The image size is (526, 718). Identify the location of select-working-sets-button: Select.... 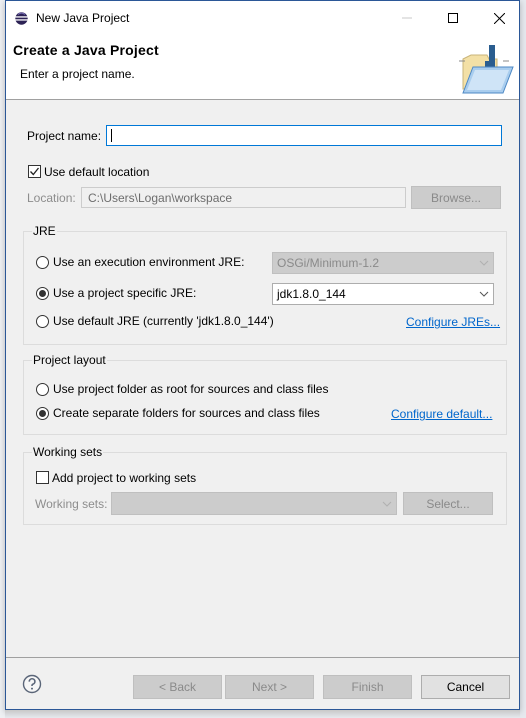
(448, 503).